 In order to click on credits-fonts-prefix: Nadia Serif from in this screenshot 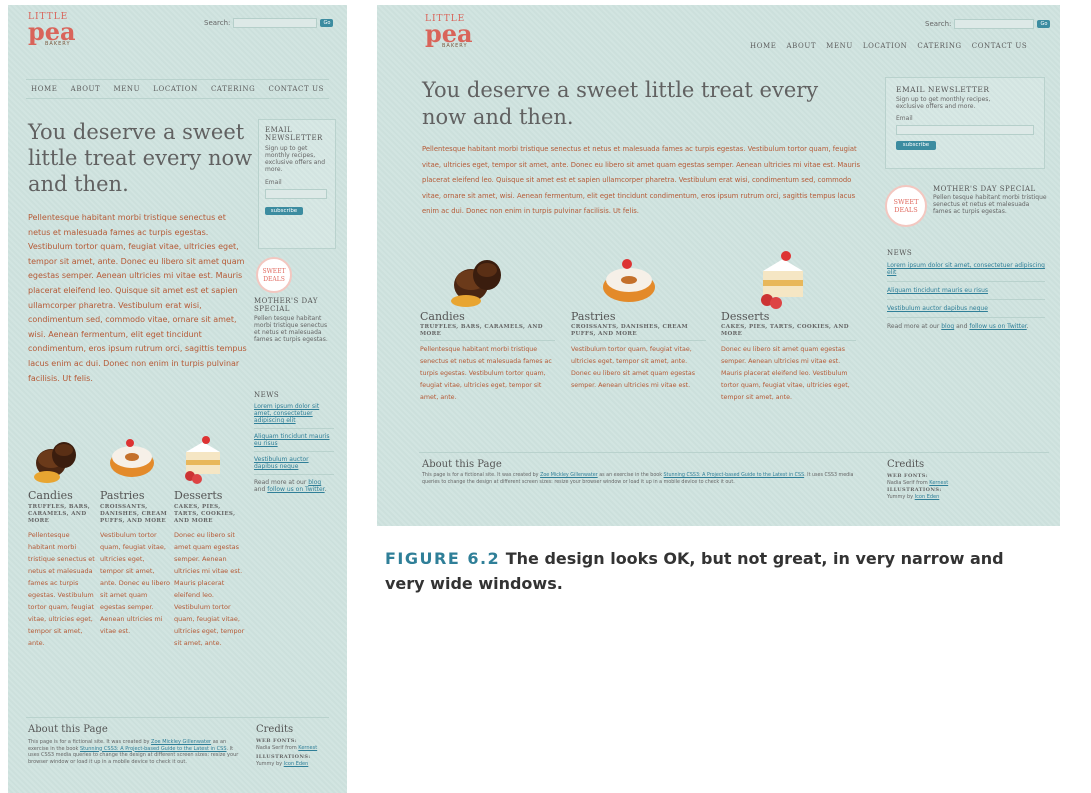, I will do `click(907, 482)`.